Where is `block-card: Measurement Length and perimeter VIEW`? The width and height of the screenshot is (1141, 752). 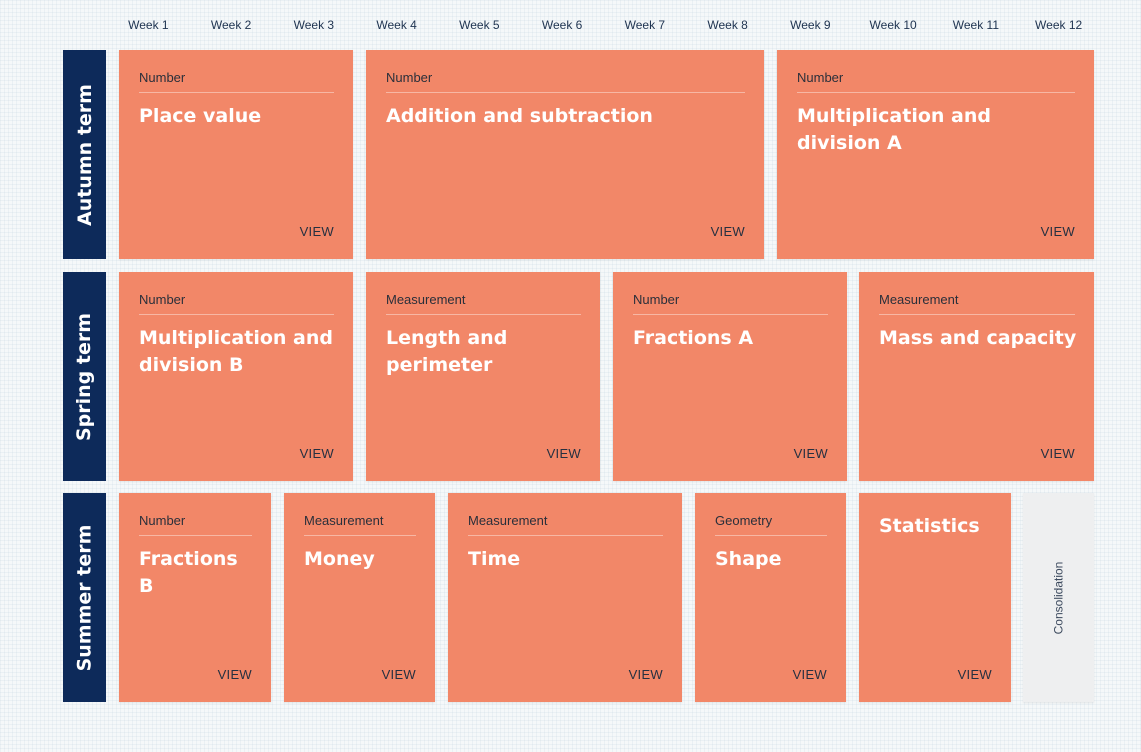
block-card: Measurement Length and perimeter VIEW is located at coordinates (483, 376).